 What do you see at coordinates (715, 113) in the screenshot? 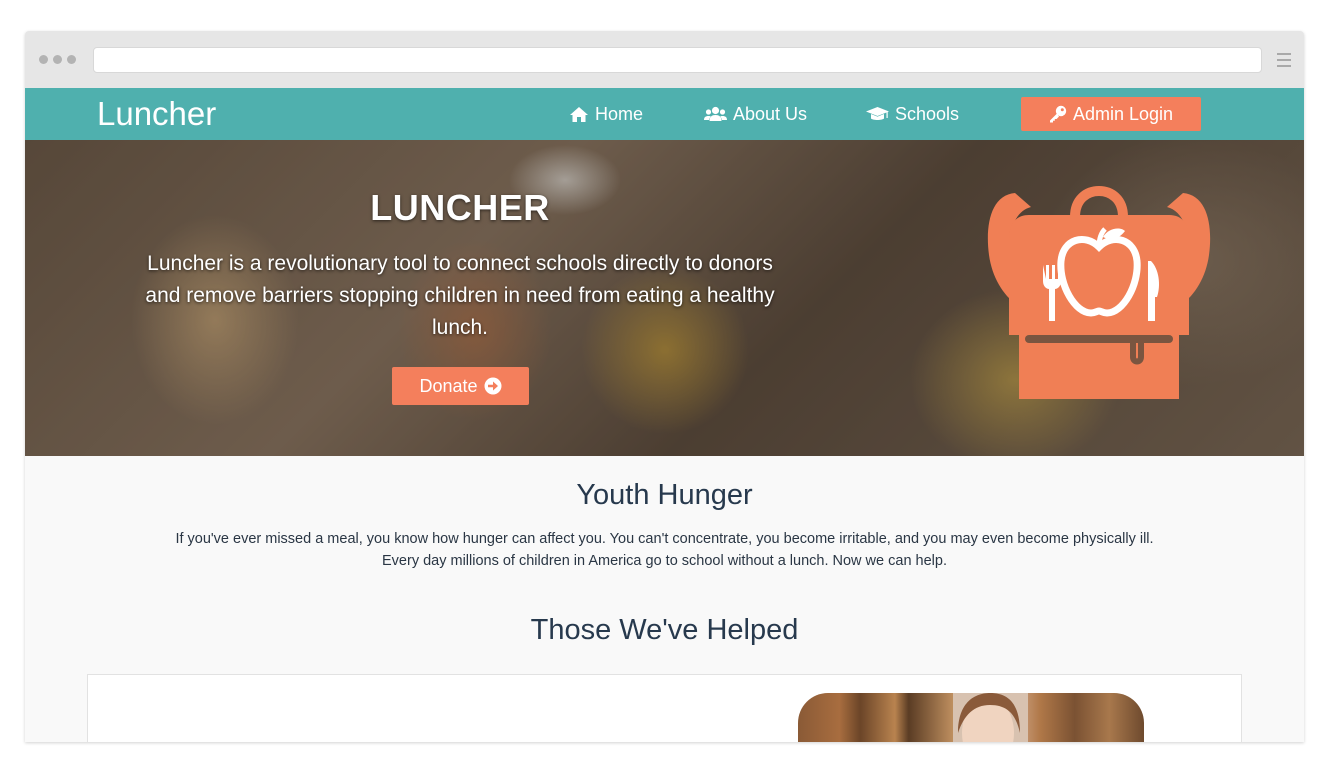
I see `users-icon` at bounding box center [715, 113].